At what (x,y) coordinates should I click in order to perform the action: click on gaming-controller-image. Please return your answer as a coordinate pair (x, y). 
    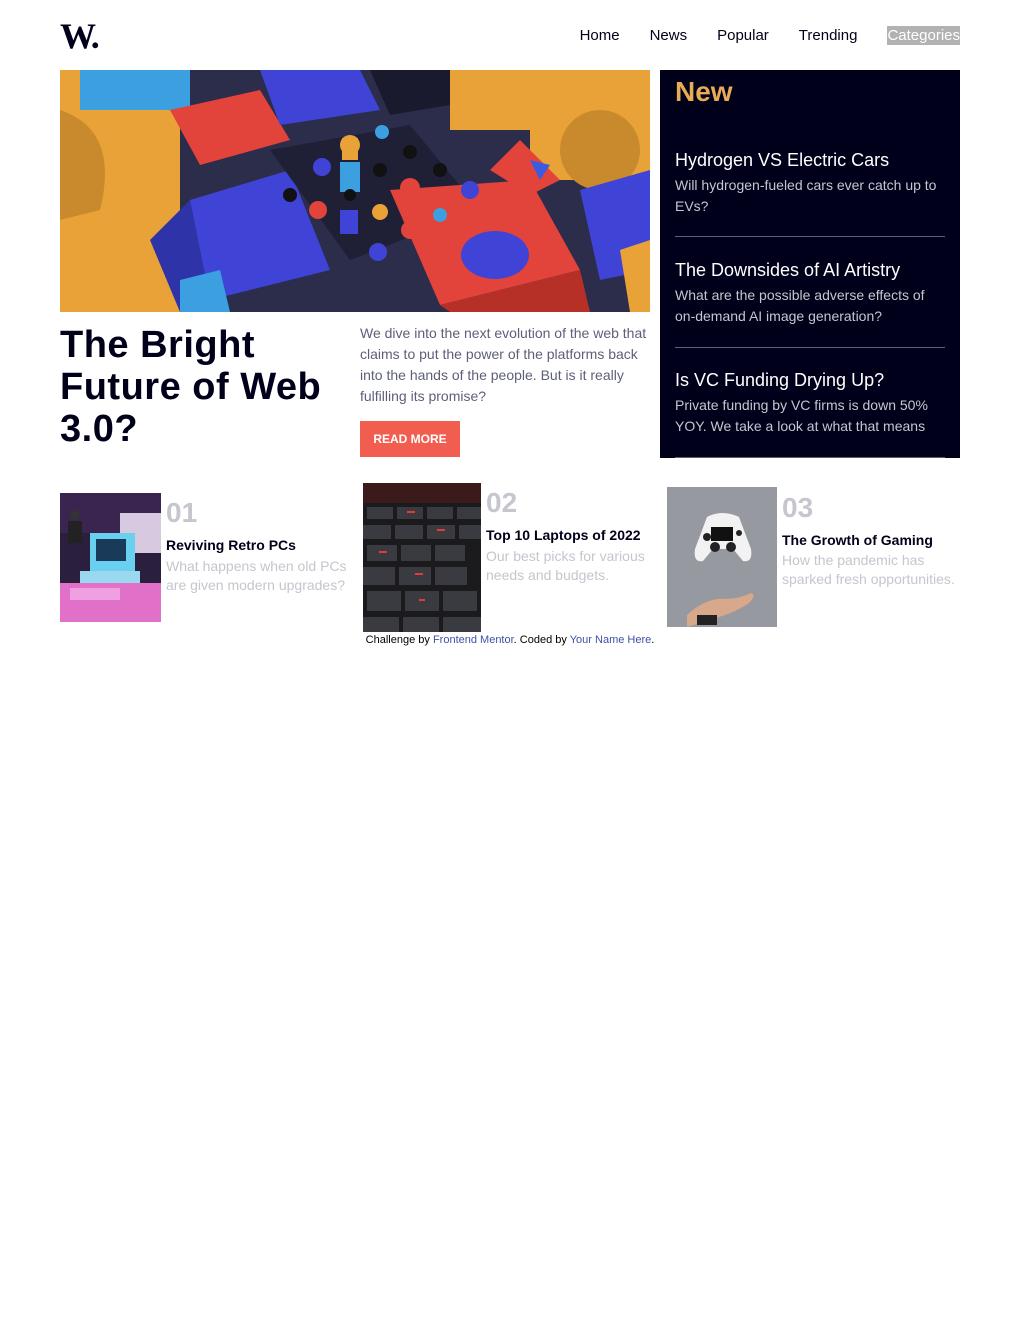
    Looking at the image, I should click on (722, 557).